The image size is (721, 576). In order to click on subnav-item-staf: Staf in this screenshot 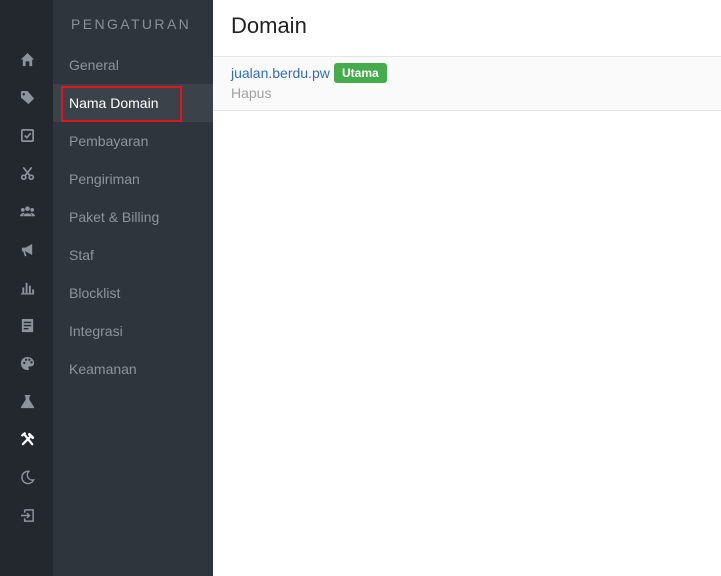, I will do `click(133, 255)`.